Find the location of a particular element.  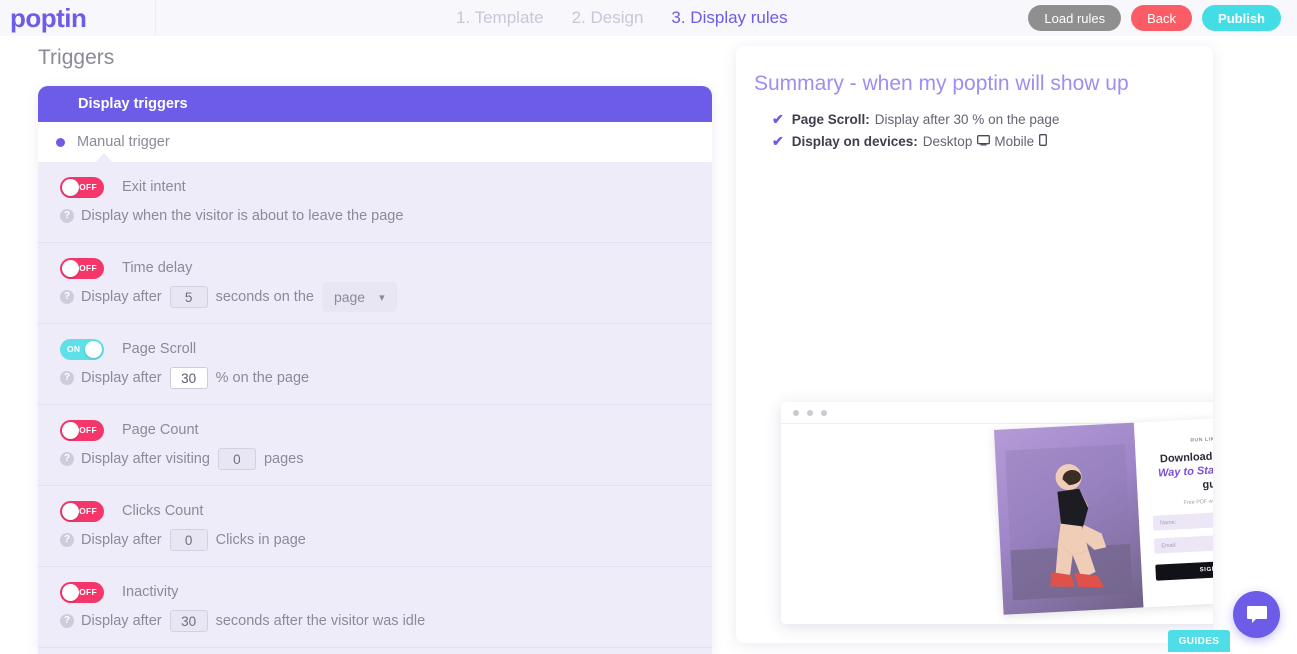

page-count-input is located at coordinates (236, 459).